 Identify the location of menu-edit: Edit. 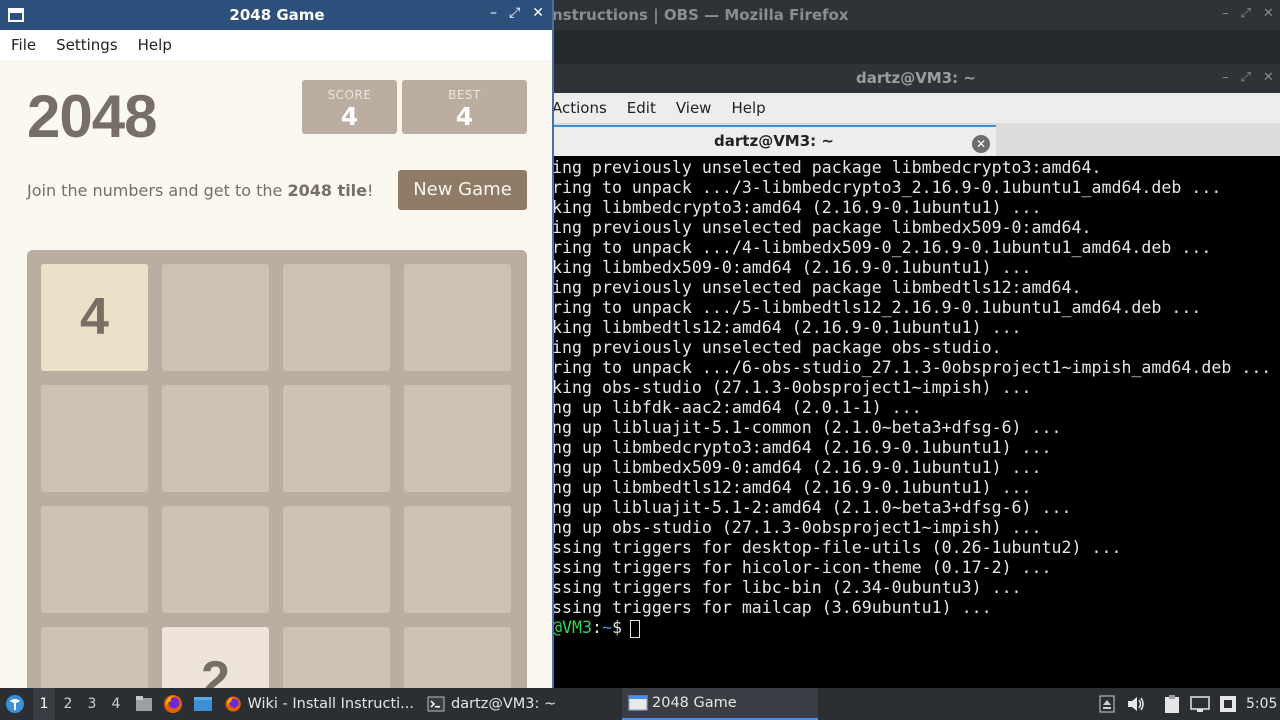
(641, 108).